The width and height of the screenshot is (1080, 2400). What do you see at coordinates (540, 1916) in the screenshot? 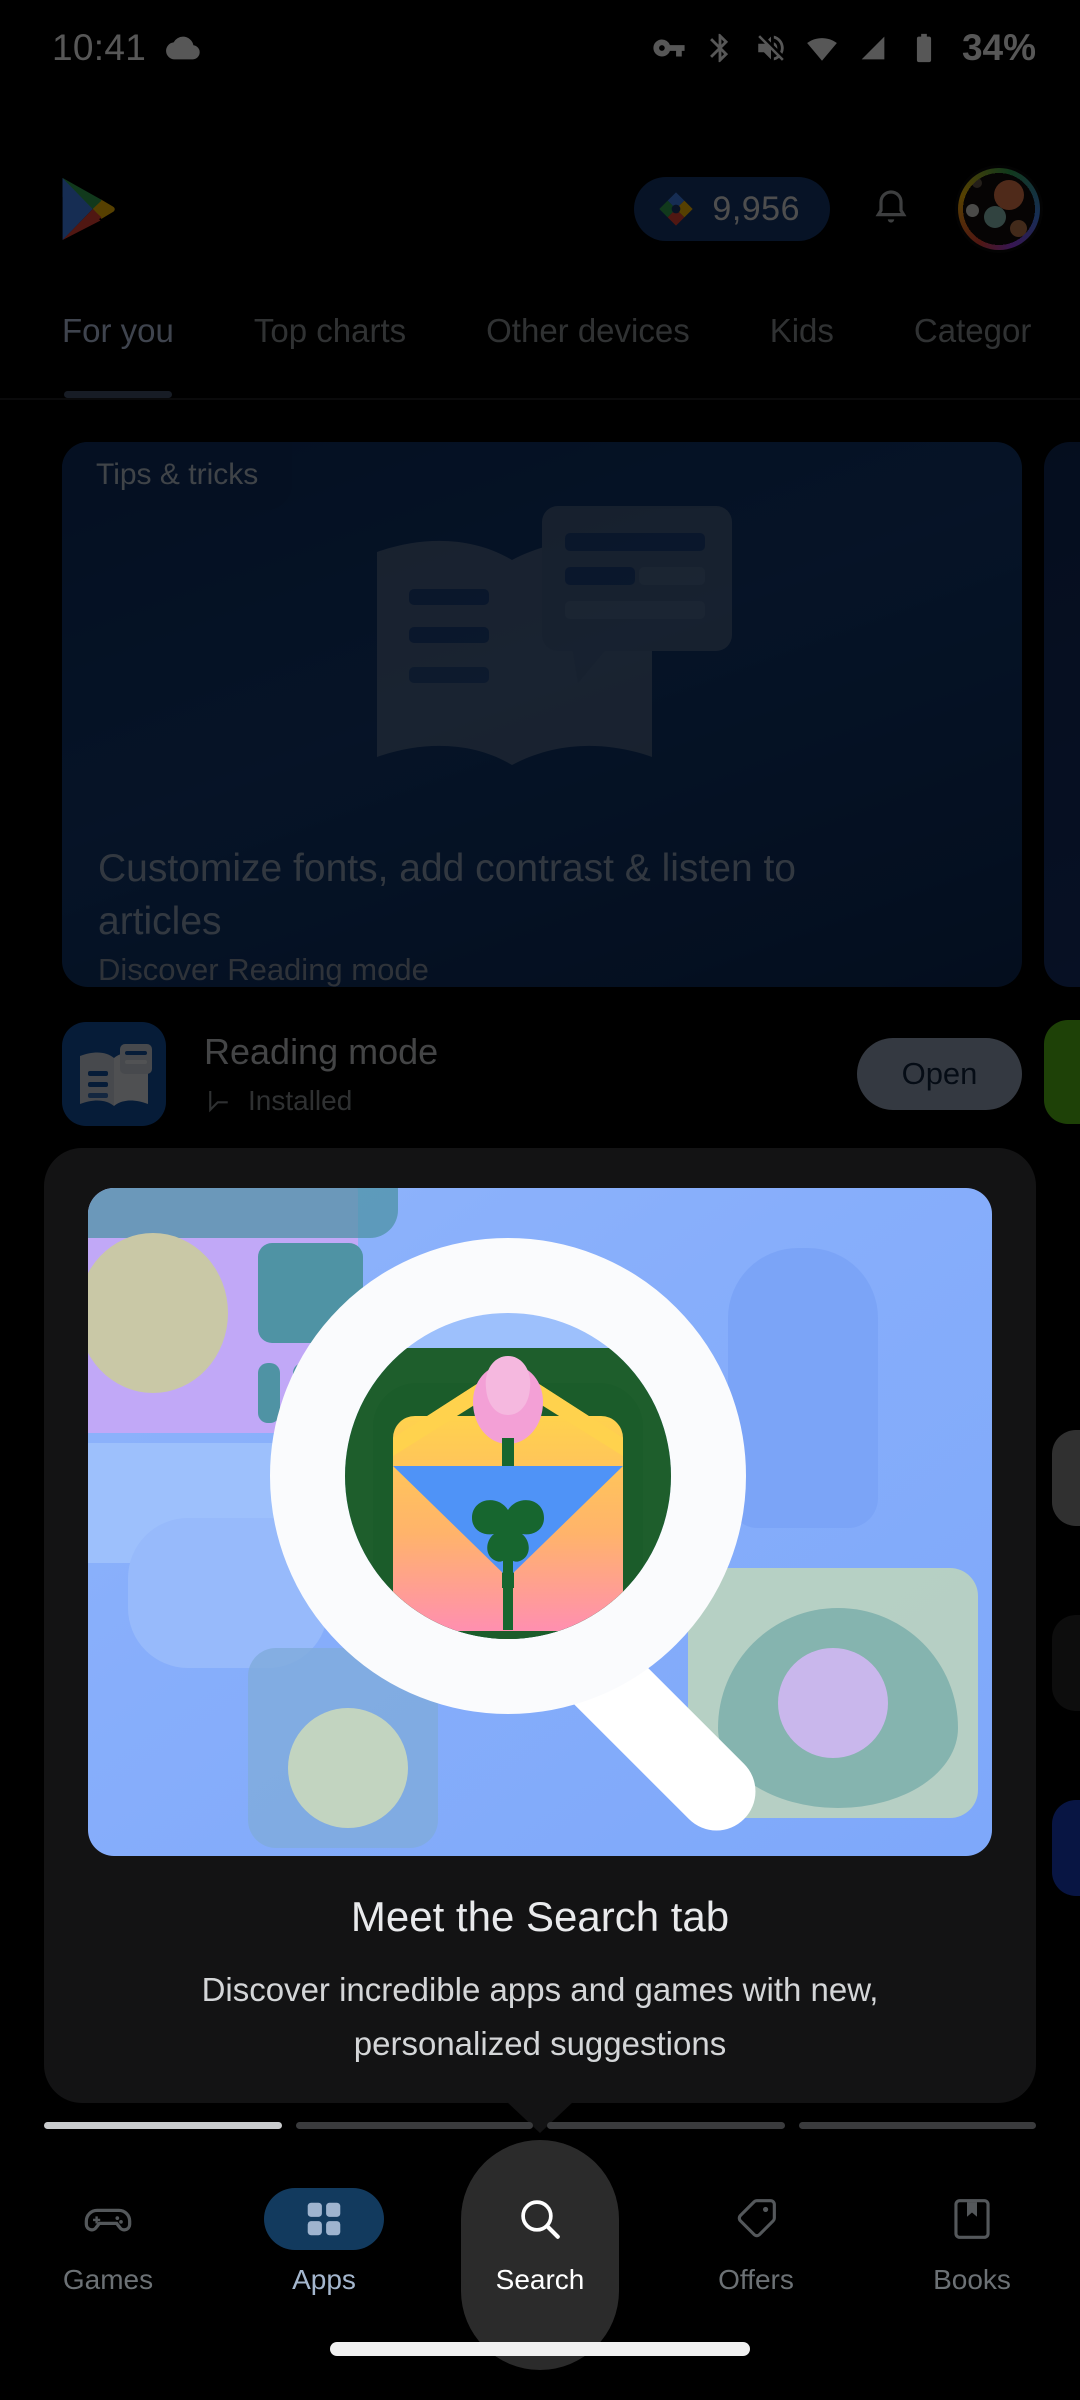
I see `tooltip-title: Meet the Search tab` at bounding box center [540, 1916].